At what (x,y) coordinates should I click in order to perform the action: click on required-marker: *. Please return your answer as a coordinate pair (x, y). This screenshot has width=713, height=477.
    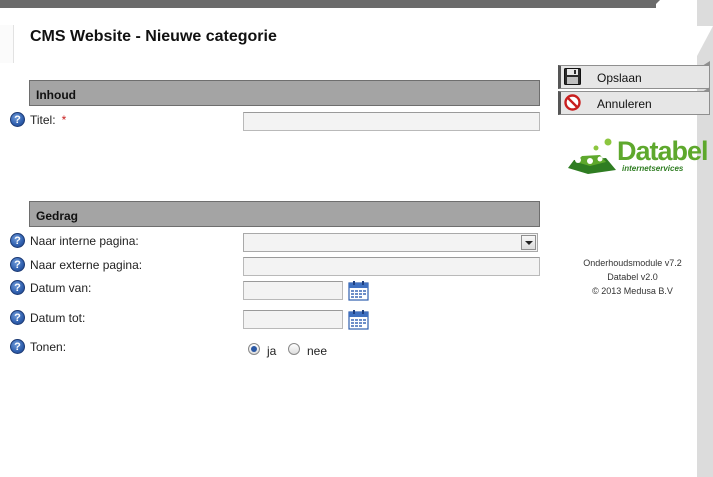
    Looking at the image, I should click on (64, 120).